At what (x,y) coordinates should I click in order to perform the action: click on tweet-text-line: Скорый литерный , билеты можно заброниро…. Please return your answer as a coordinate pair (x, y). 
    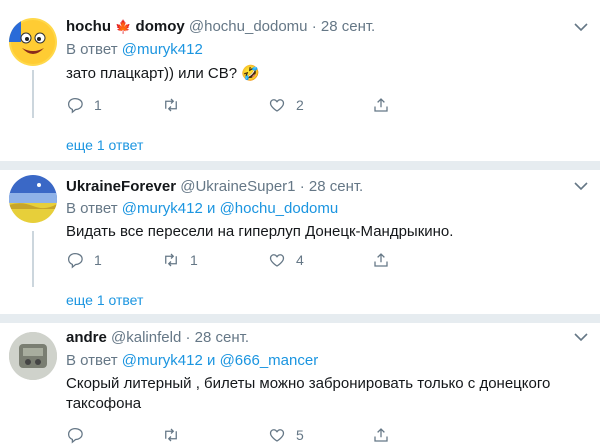
    Looking at the image, I should click on (308, 383).